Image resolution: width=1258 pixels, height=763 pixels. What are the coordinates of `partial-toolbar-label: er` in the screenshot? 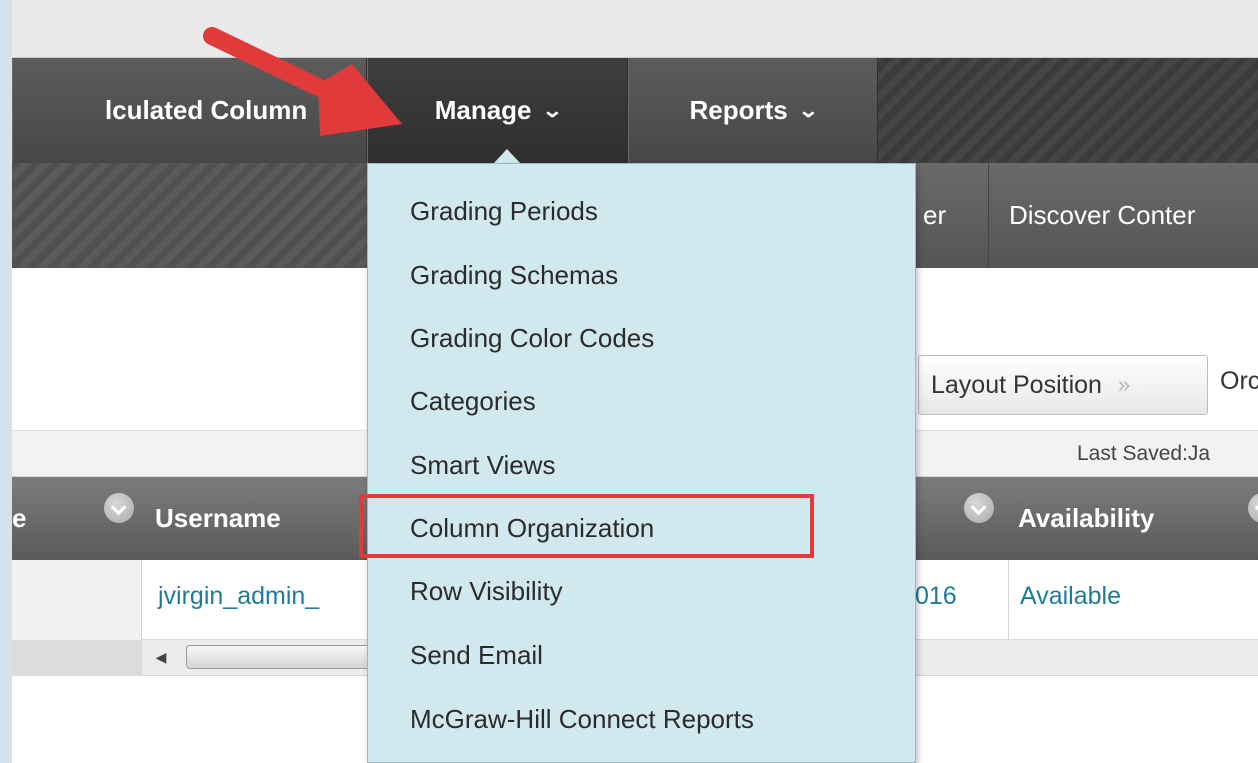 It's located at (935, 215).